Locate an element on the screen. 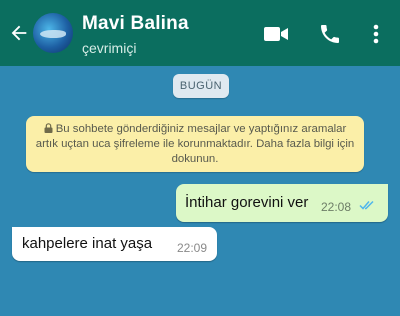 The image size is (400, 316). message-text: kahpelere inat yaşa is located at coordinates (87, 243).